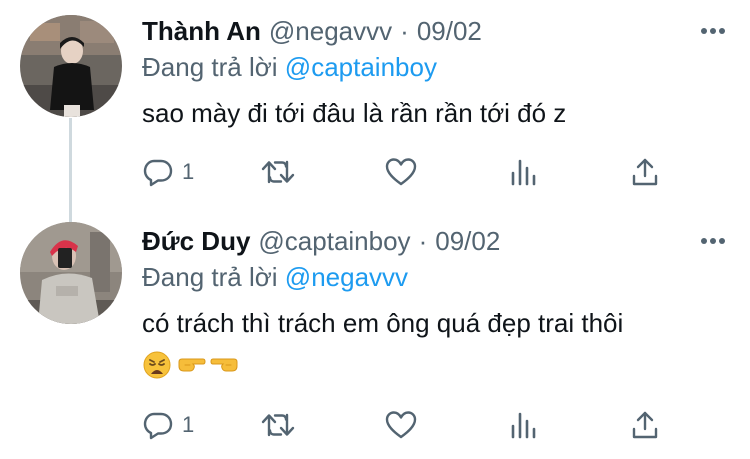 The image size is (750, 459). Describe the element at coordinates (361, 67) in the screenshot. I see `mention-link: @captainboy` at that location.